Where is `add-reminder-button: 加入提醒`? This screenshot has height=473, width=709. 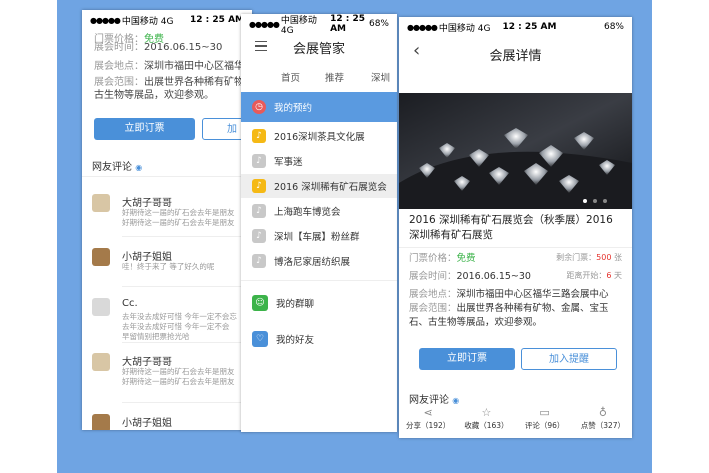
add-reminder-button: 加入提醒 is located at coordinates (569, 359).